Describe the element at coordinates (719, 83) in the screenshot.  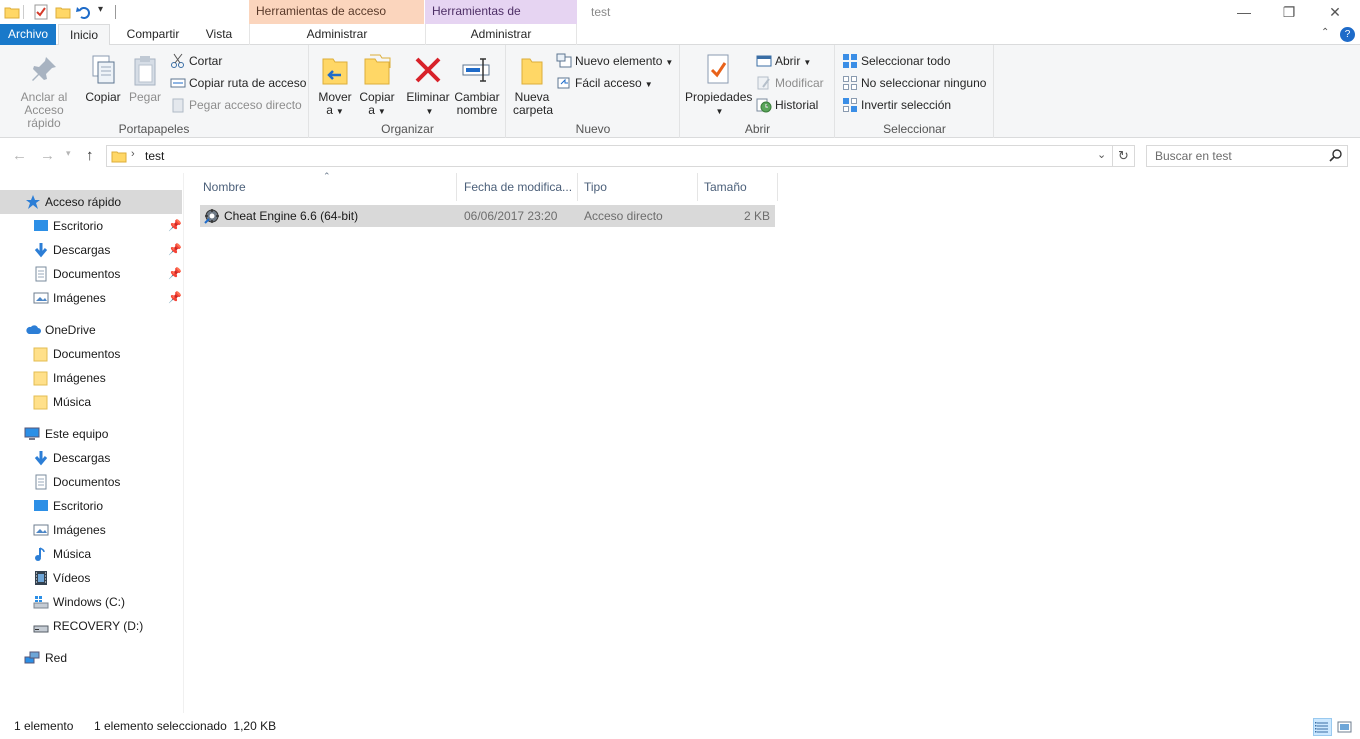
I see `properties-button: Propiedades ▼` at that location.